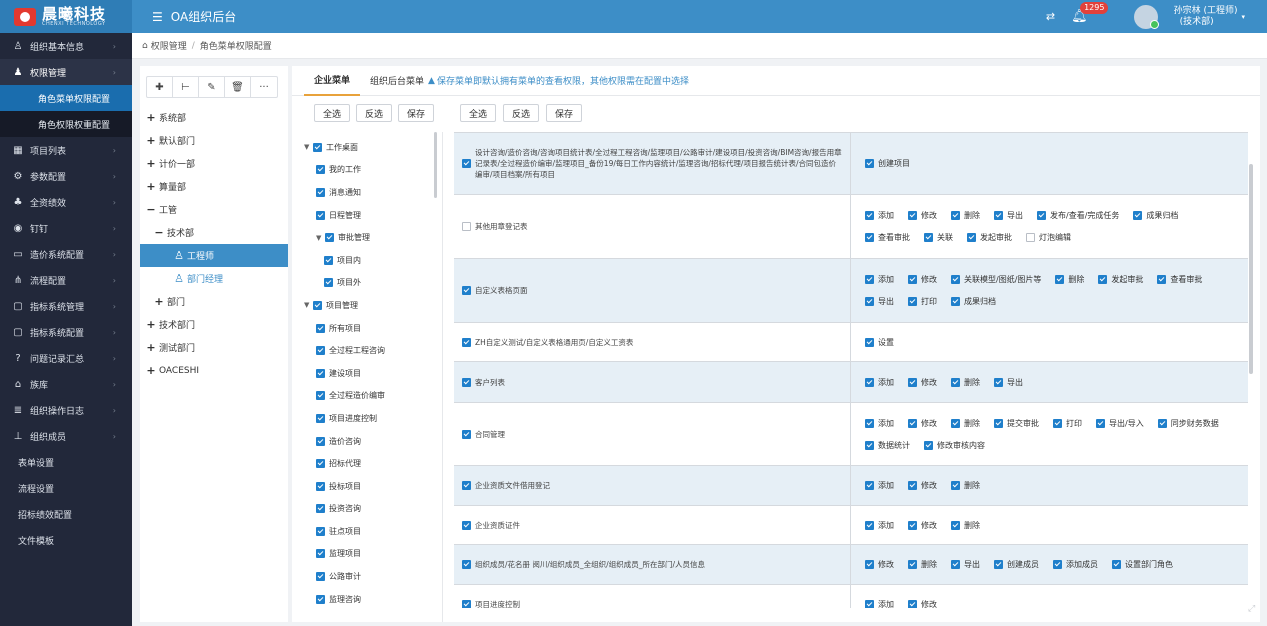 Image resolution: width=1267 pixels, height=626 pixels. What do you see at coordinates (238, 87) in the screenshot?
I see `delete-icon: 🗑︎` at bounding box center [238, 87].